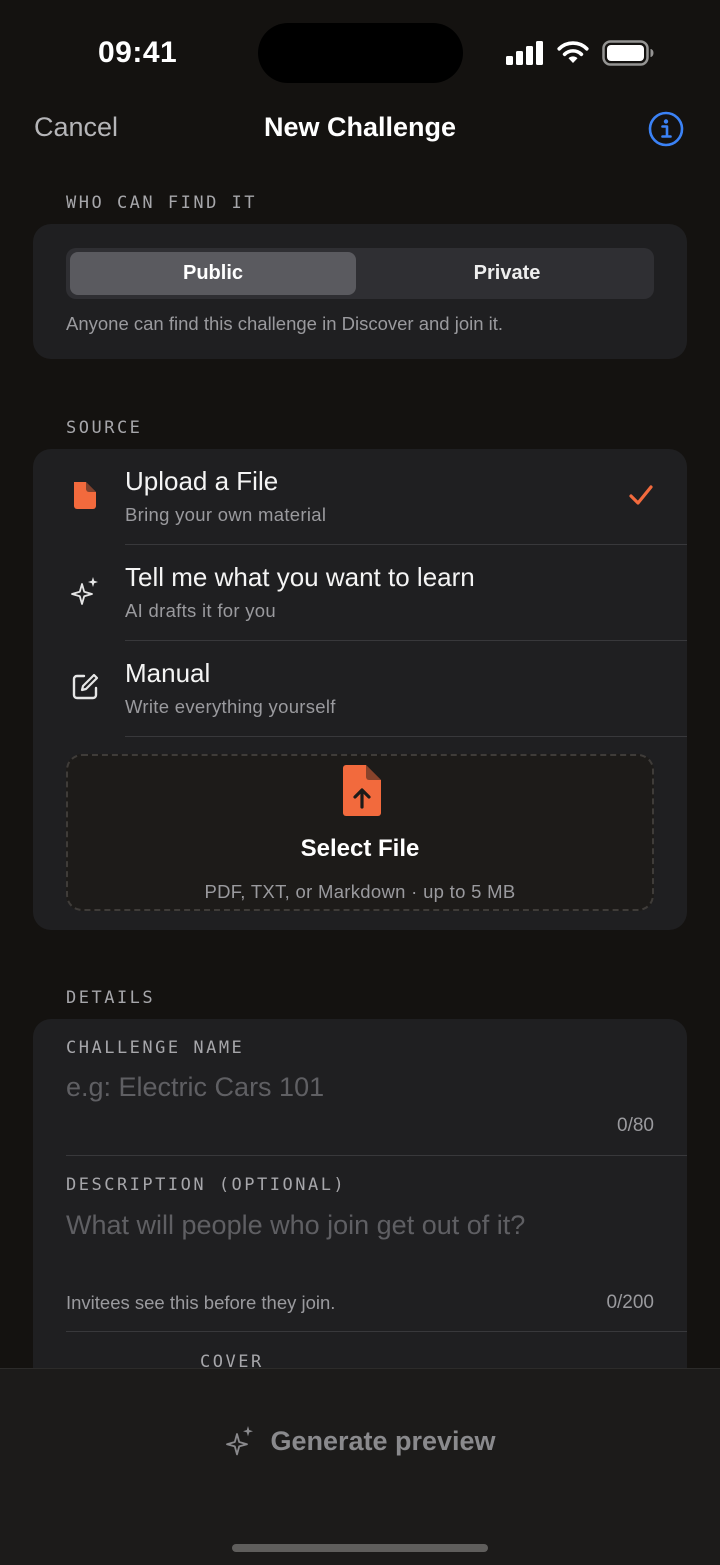  What do you see at coordinates (630, 1302) in the screenshot?
I see `description-counter: 0/200` at bounding box center [630, 1302].